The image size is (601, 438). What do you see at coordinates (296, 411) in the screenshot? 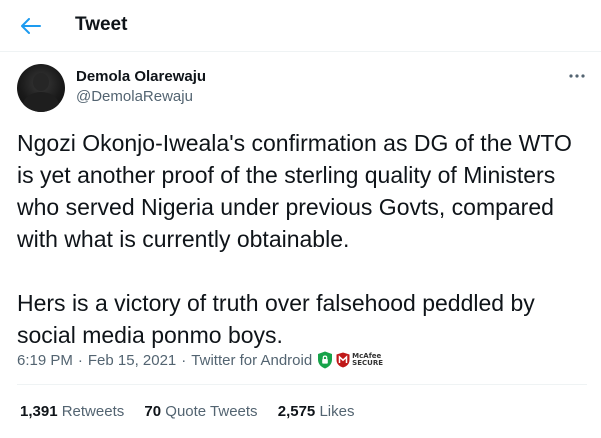
I see `likes-count: 2,575` at bounding box center [296, 411].